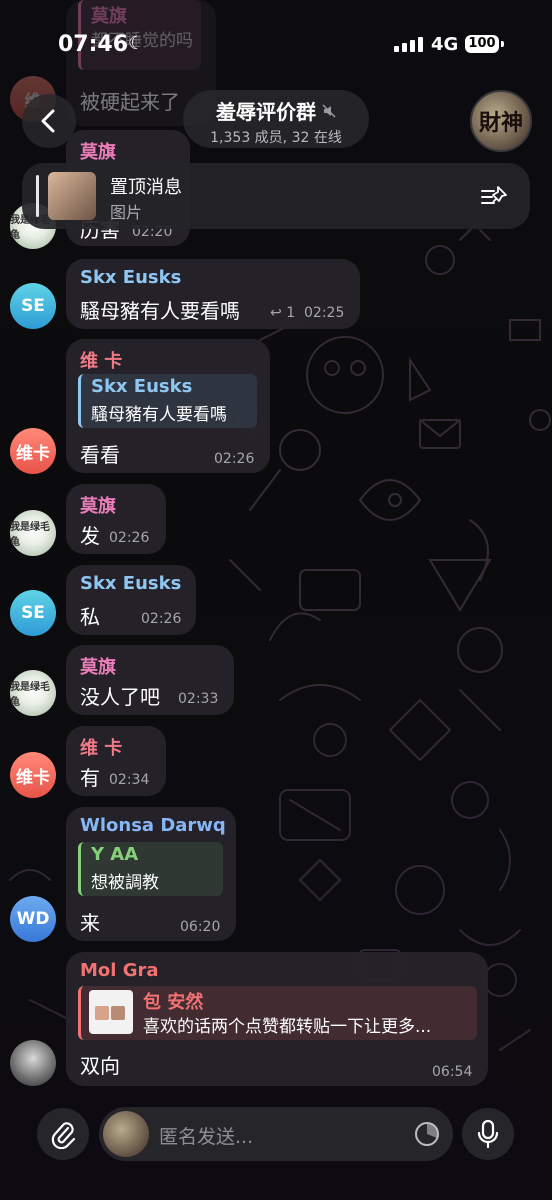 Image resolution: width=552 pixels, height=1200 pixels. Describe the element at coordinates (167, 401) in the screenshot. I see `reply-preview: Skx Eusks 騷母豬有人要看嗎` at that location.